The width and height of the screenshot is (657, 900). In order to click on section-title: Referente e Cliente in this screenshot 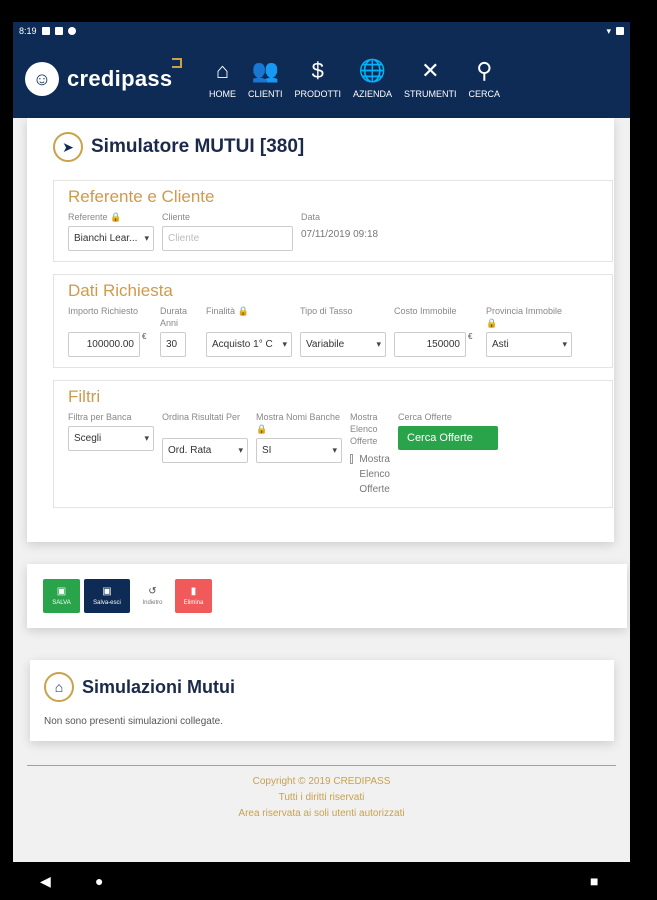, I will do `click(141, 196)`.